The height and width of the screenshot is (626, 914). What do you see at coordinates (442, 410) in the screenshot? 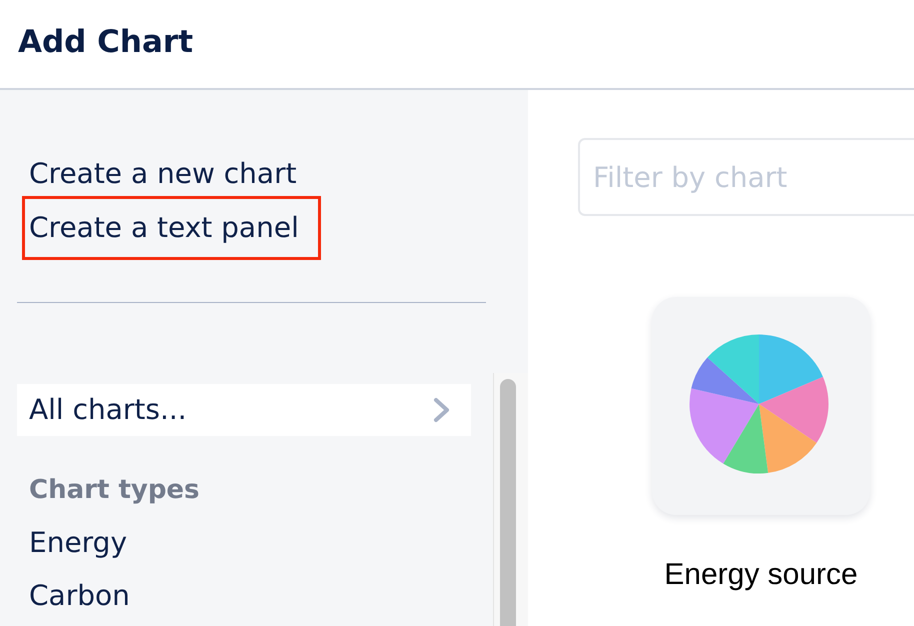
I see `chevron-right-icon` at bounding box center [442, 410].